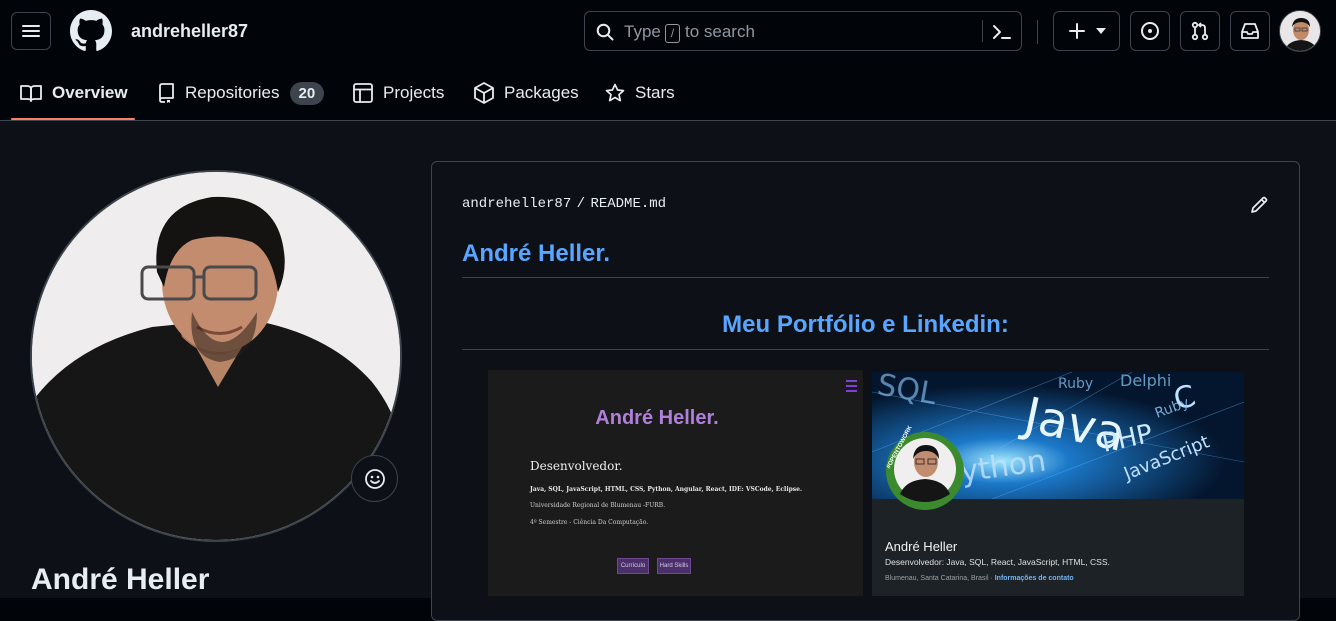 Image resolution: width=1336 pixels, height=621 pixels. I want to click on edit-pencil-icon, so click(1259, 205).